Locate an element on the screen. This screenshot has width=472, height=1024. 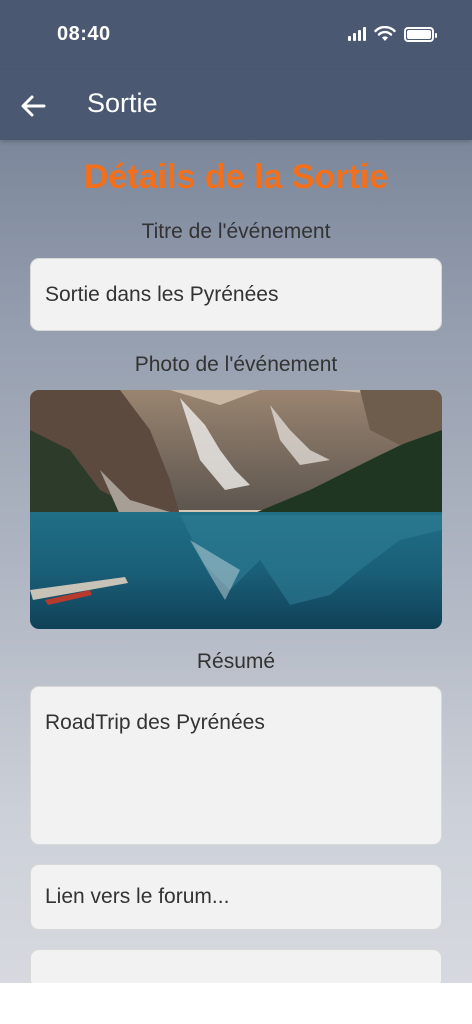
arrow-left-icon is located at coordinates (33, 106).